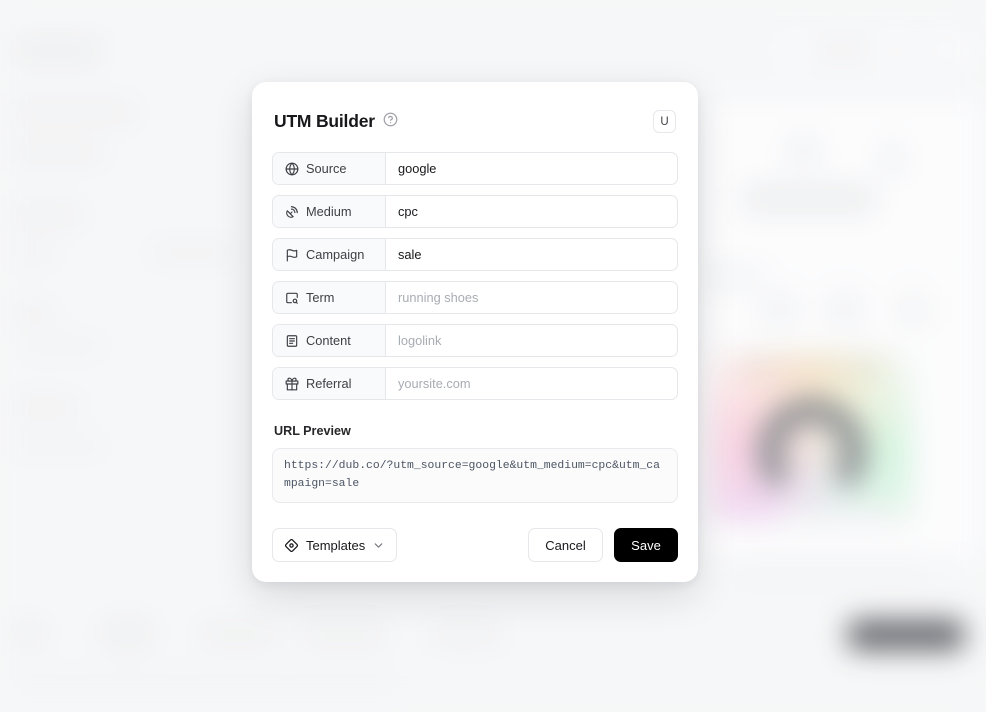 Image resolution: width=986 pixels, height=712 pixels. Describe the element at coordinates (292, 384) in the screenshot. I see `gift-icon` at that location.